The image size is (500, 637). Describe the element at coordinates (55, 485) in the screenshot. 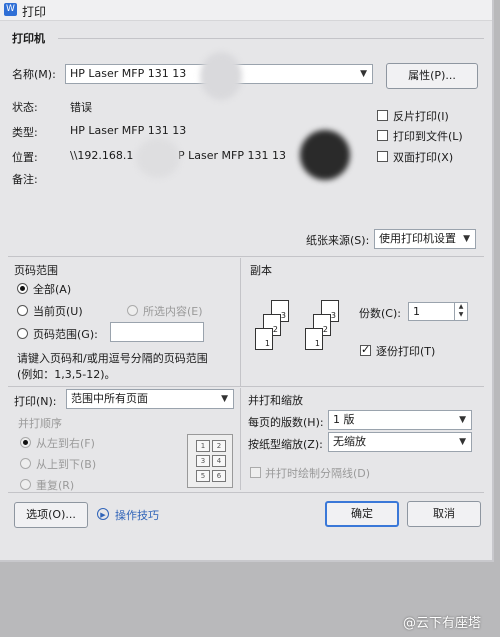

I see `order-repeat-label: 重复(R)` at that location.